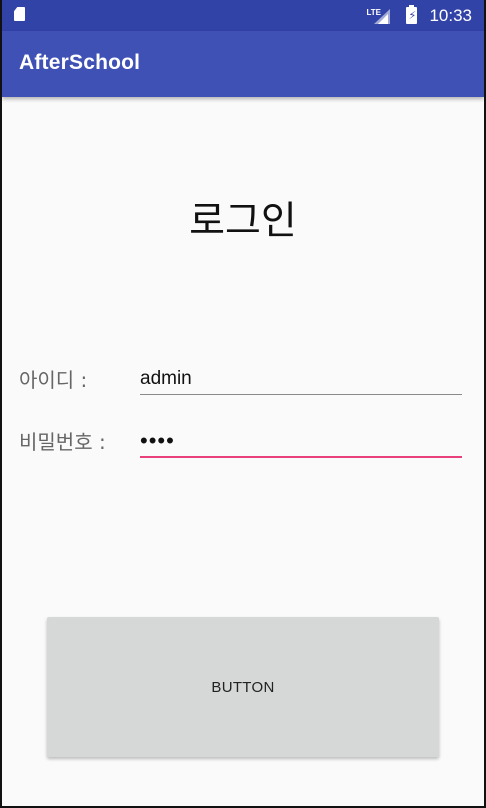  Describe the element at coordinates (53, 380) in the screenshot. I see `id-label: 아이디 :` at that location.